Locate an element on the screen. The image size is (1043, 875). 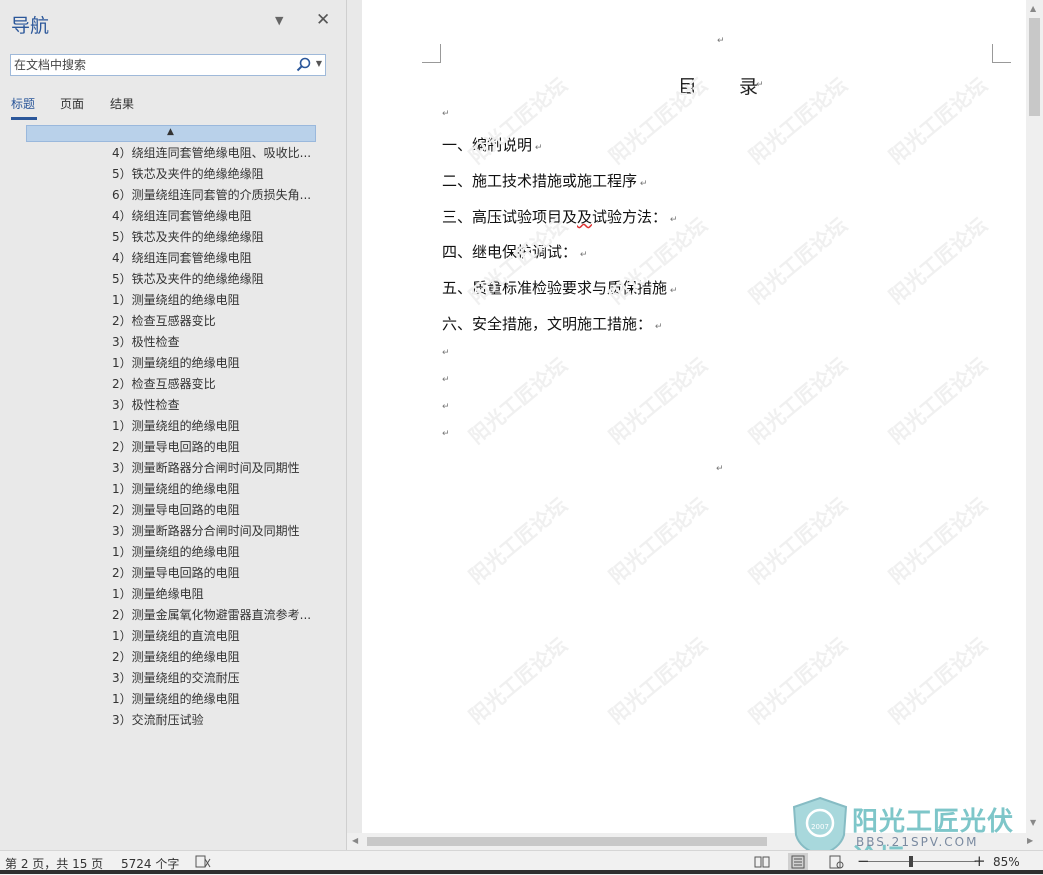
nav-title: 导航 is located at coordinates (30, 26).